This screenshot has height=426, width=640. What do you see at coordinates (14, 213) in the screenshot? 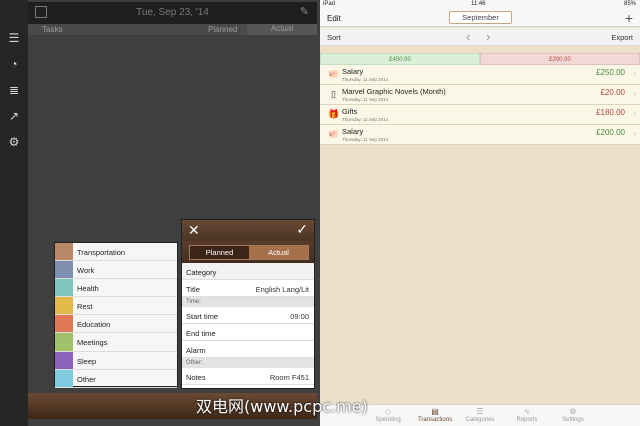
I see `side-rail: ☰ ◔ ≣ ↗ ⚙` at bounding box center [14, 213].